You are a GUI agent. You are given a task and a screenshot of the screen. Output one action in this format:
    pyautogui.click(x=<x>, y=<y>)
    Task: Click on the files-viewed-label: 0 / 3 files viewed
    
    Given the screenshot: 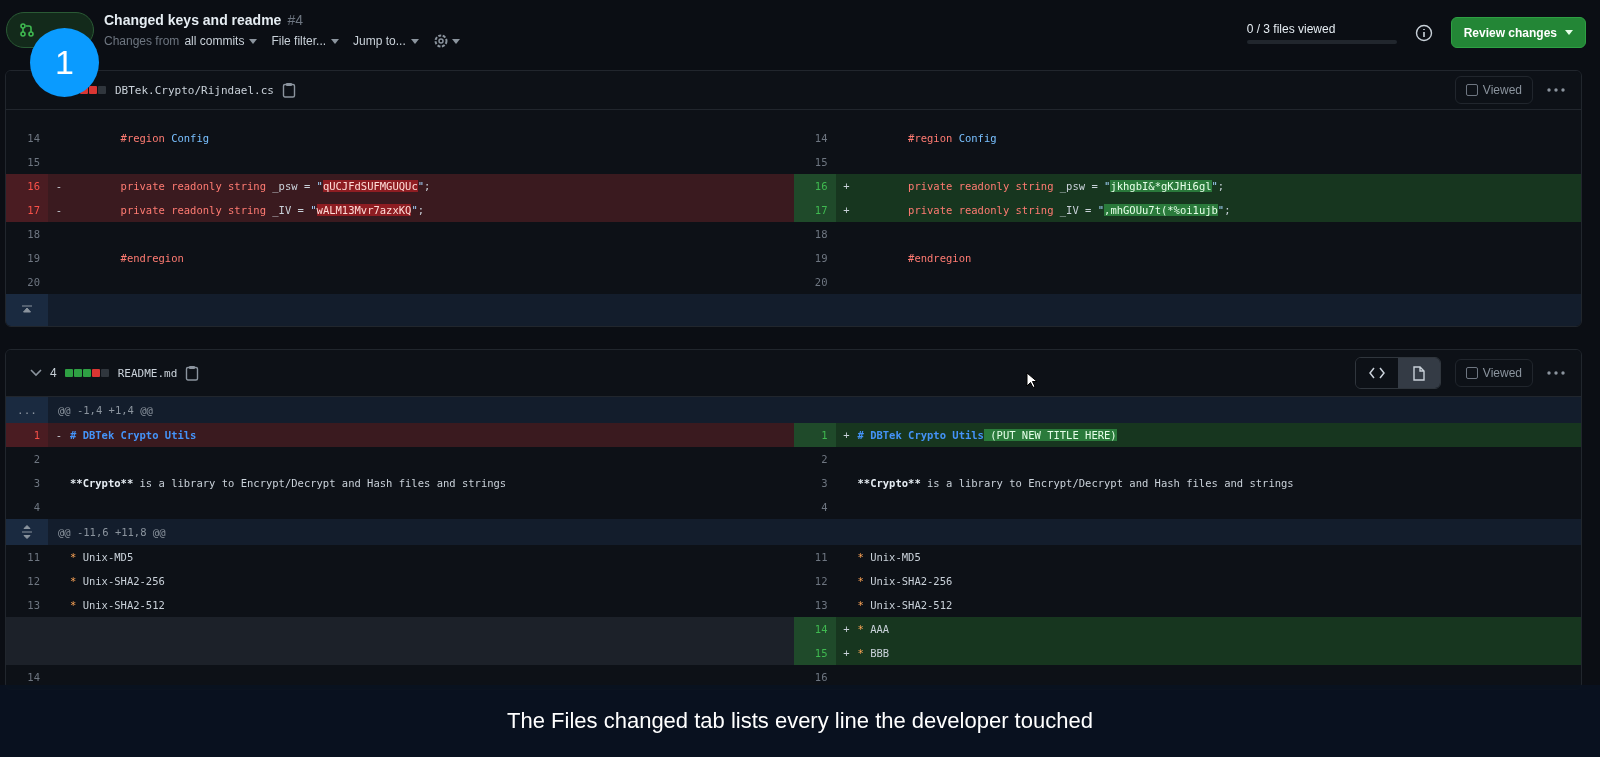 What is the action you would take?
    pyautogui.click(x=1291, y=28)
    